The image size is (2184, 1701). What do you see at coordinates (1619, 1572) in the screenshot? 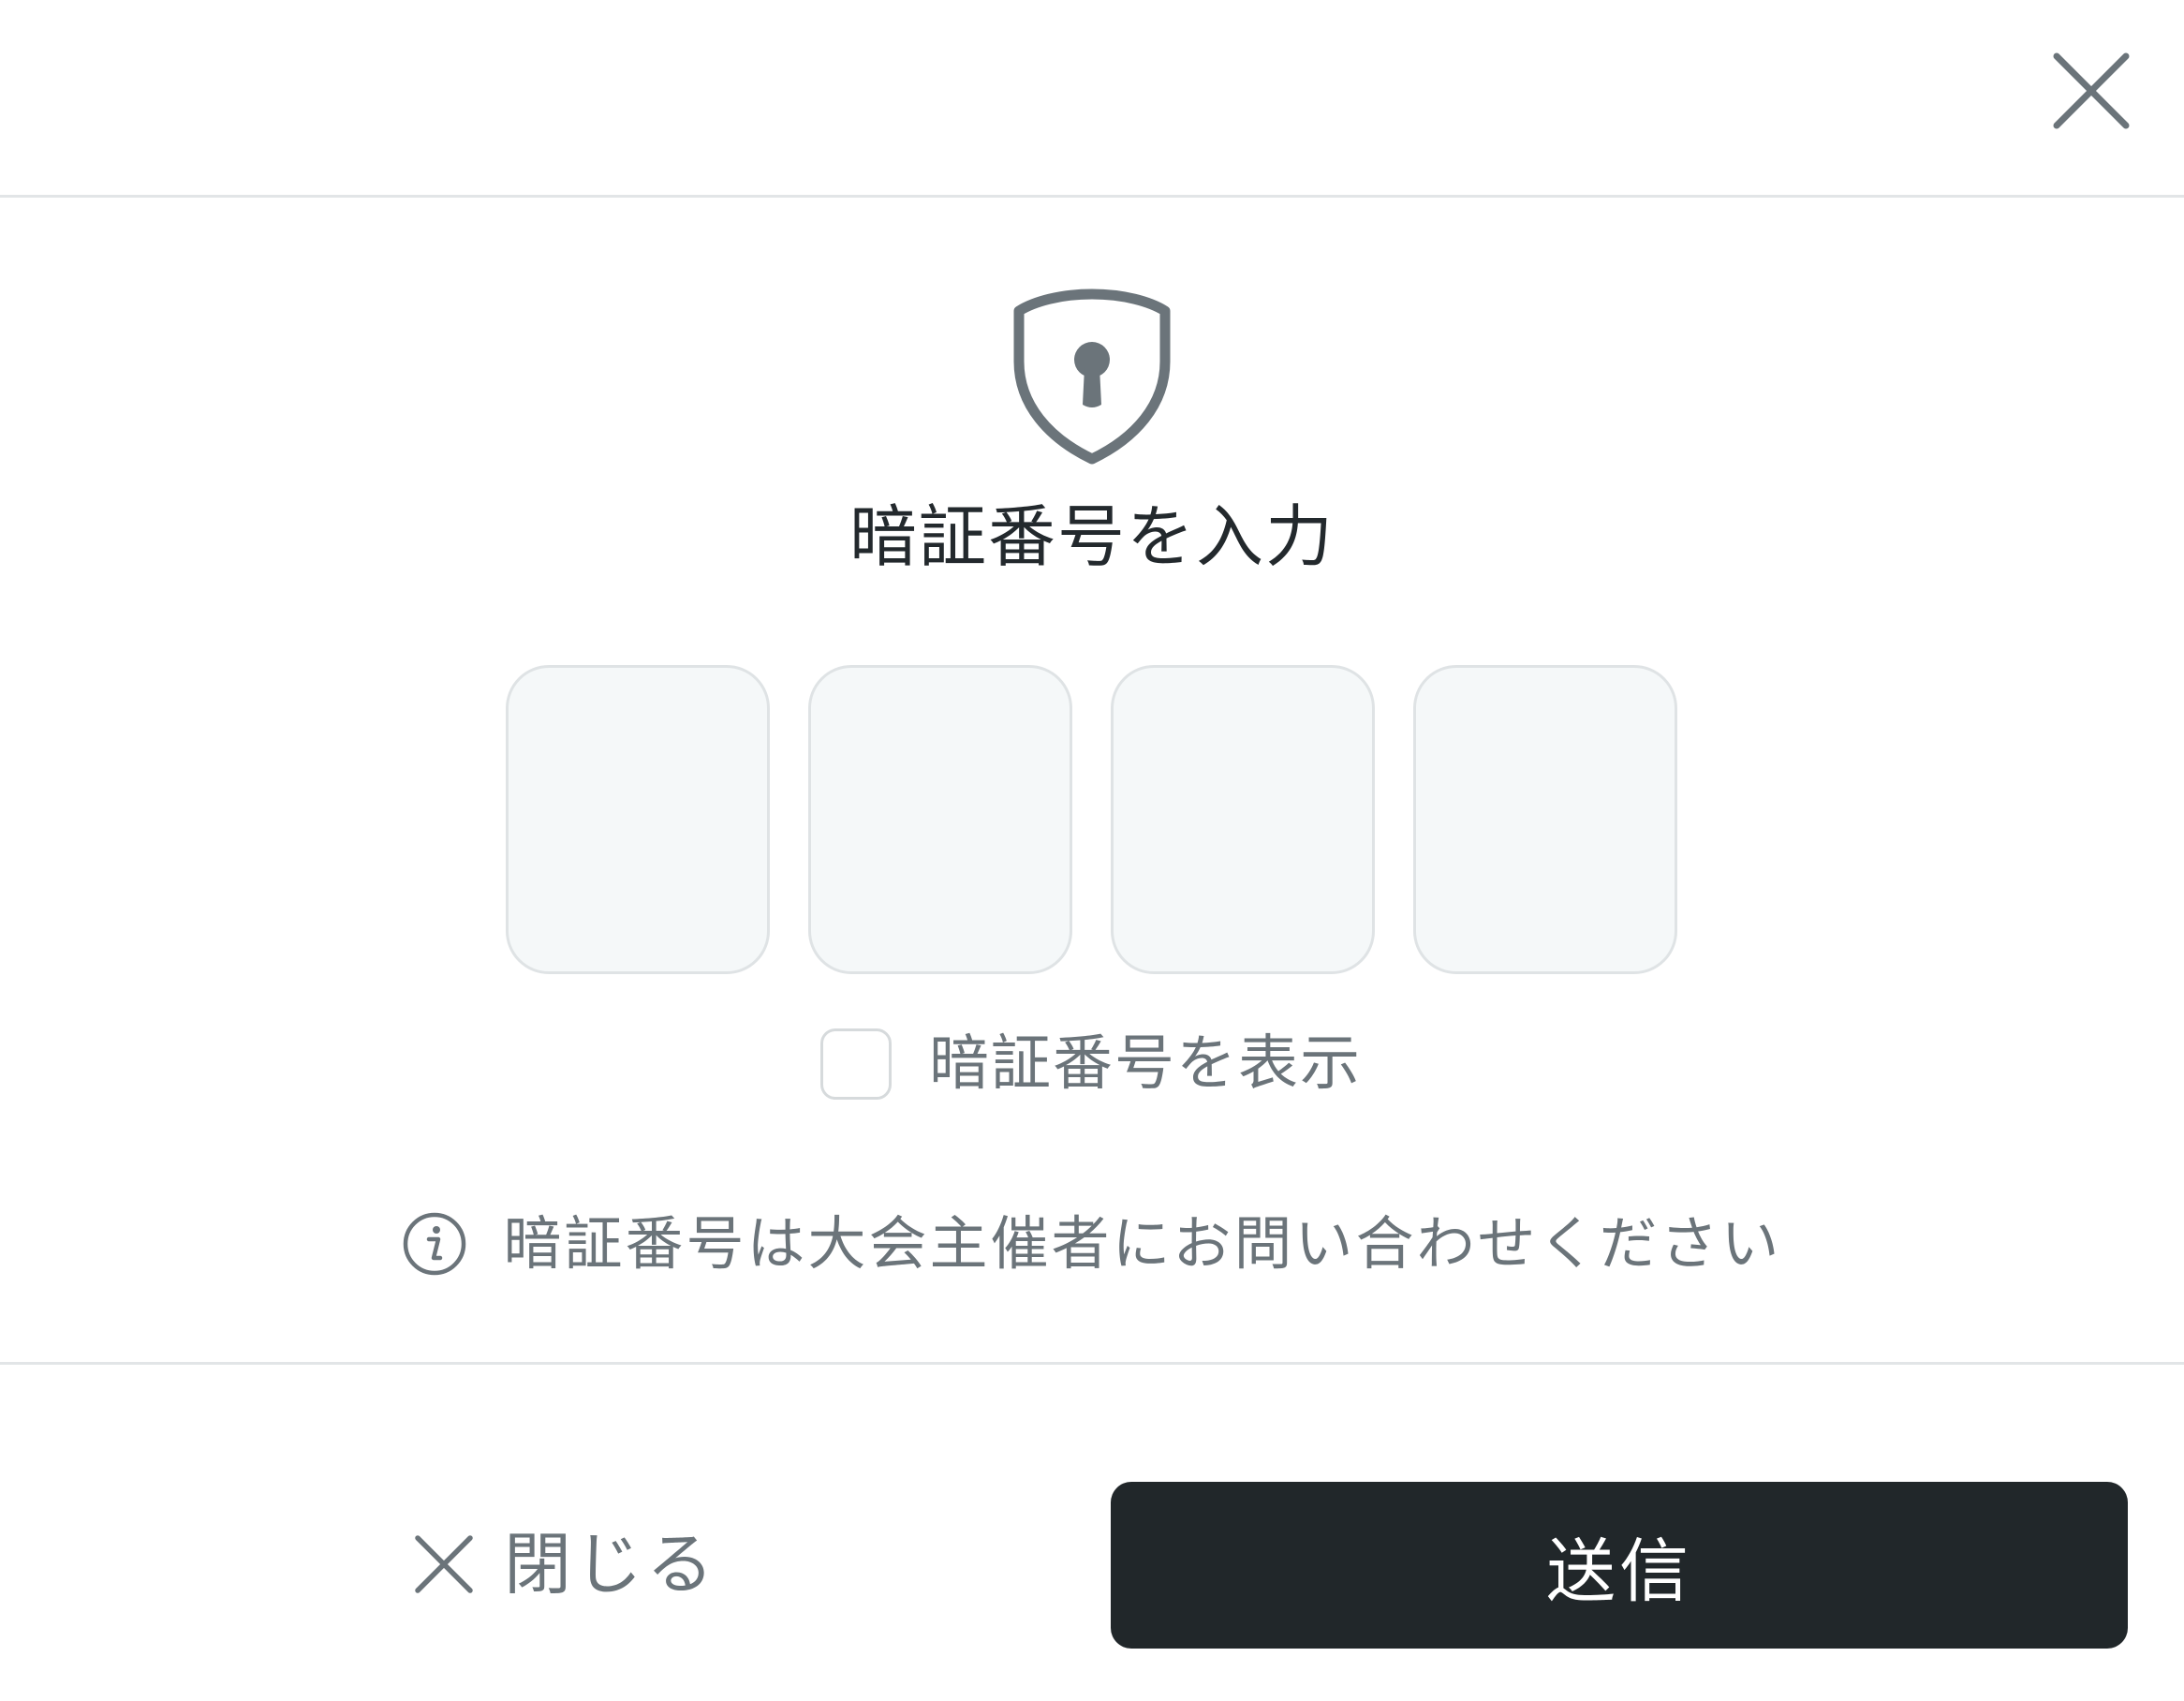
I see `submit-button-label: 送信` at bounding box center [1619, 1572].